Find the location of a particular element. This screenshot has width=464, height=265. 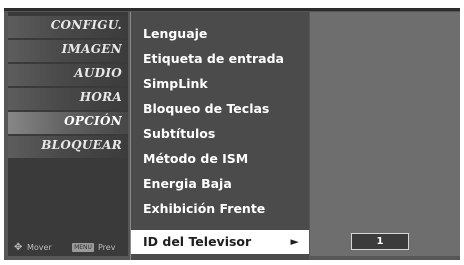

menu-item-metodo-de-ism: Método de ISM is located at coordinates (220, 159).